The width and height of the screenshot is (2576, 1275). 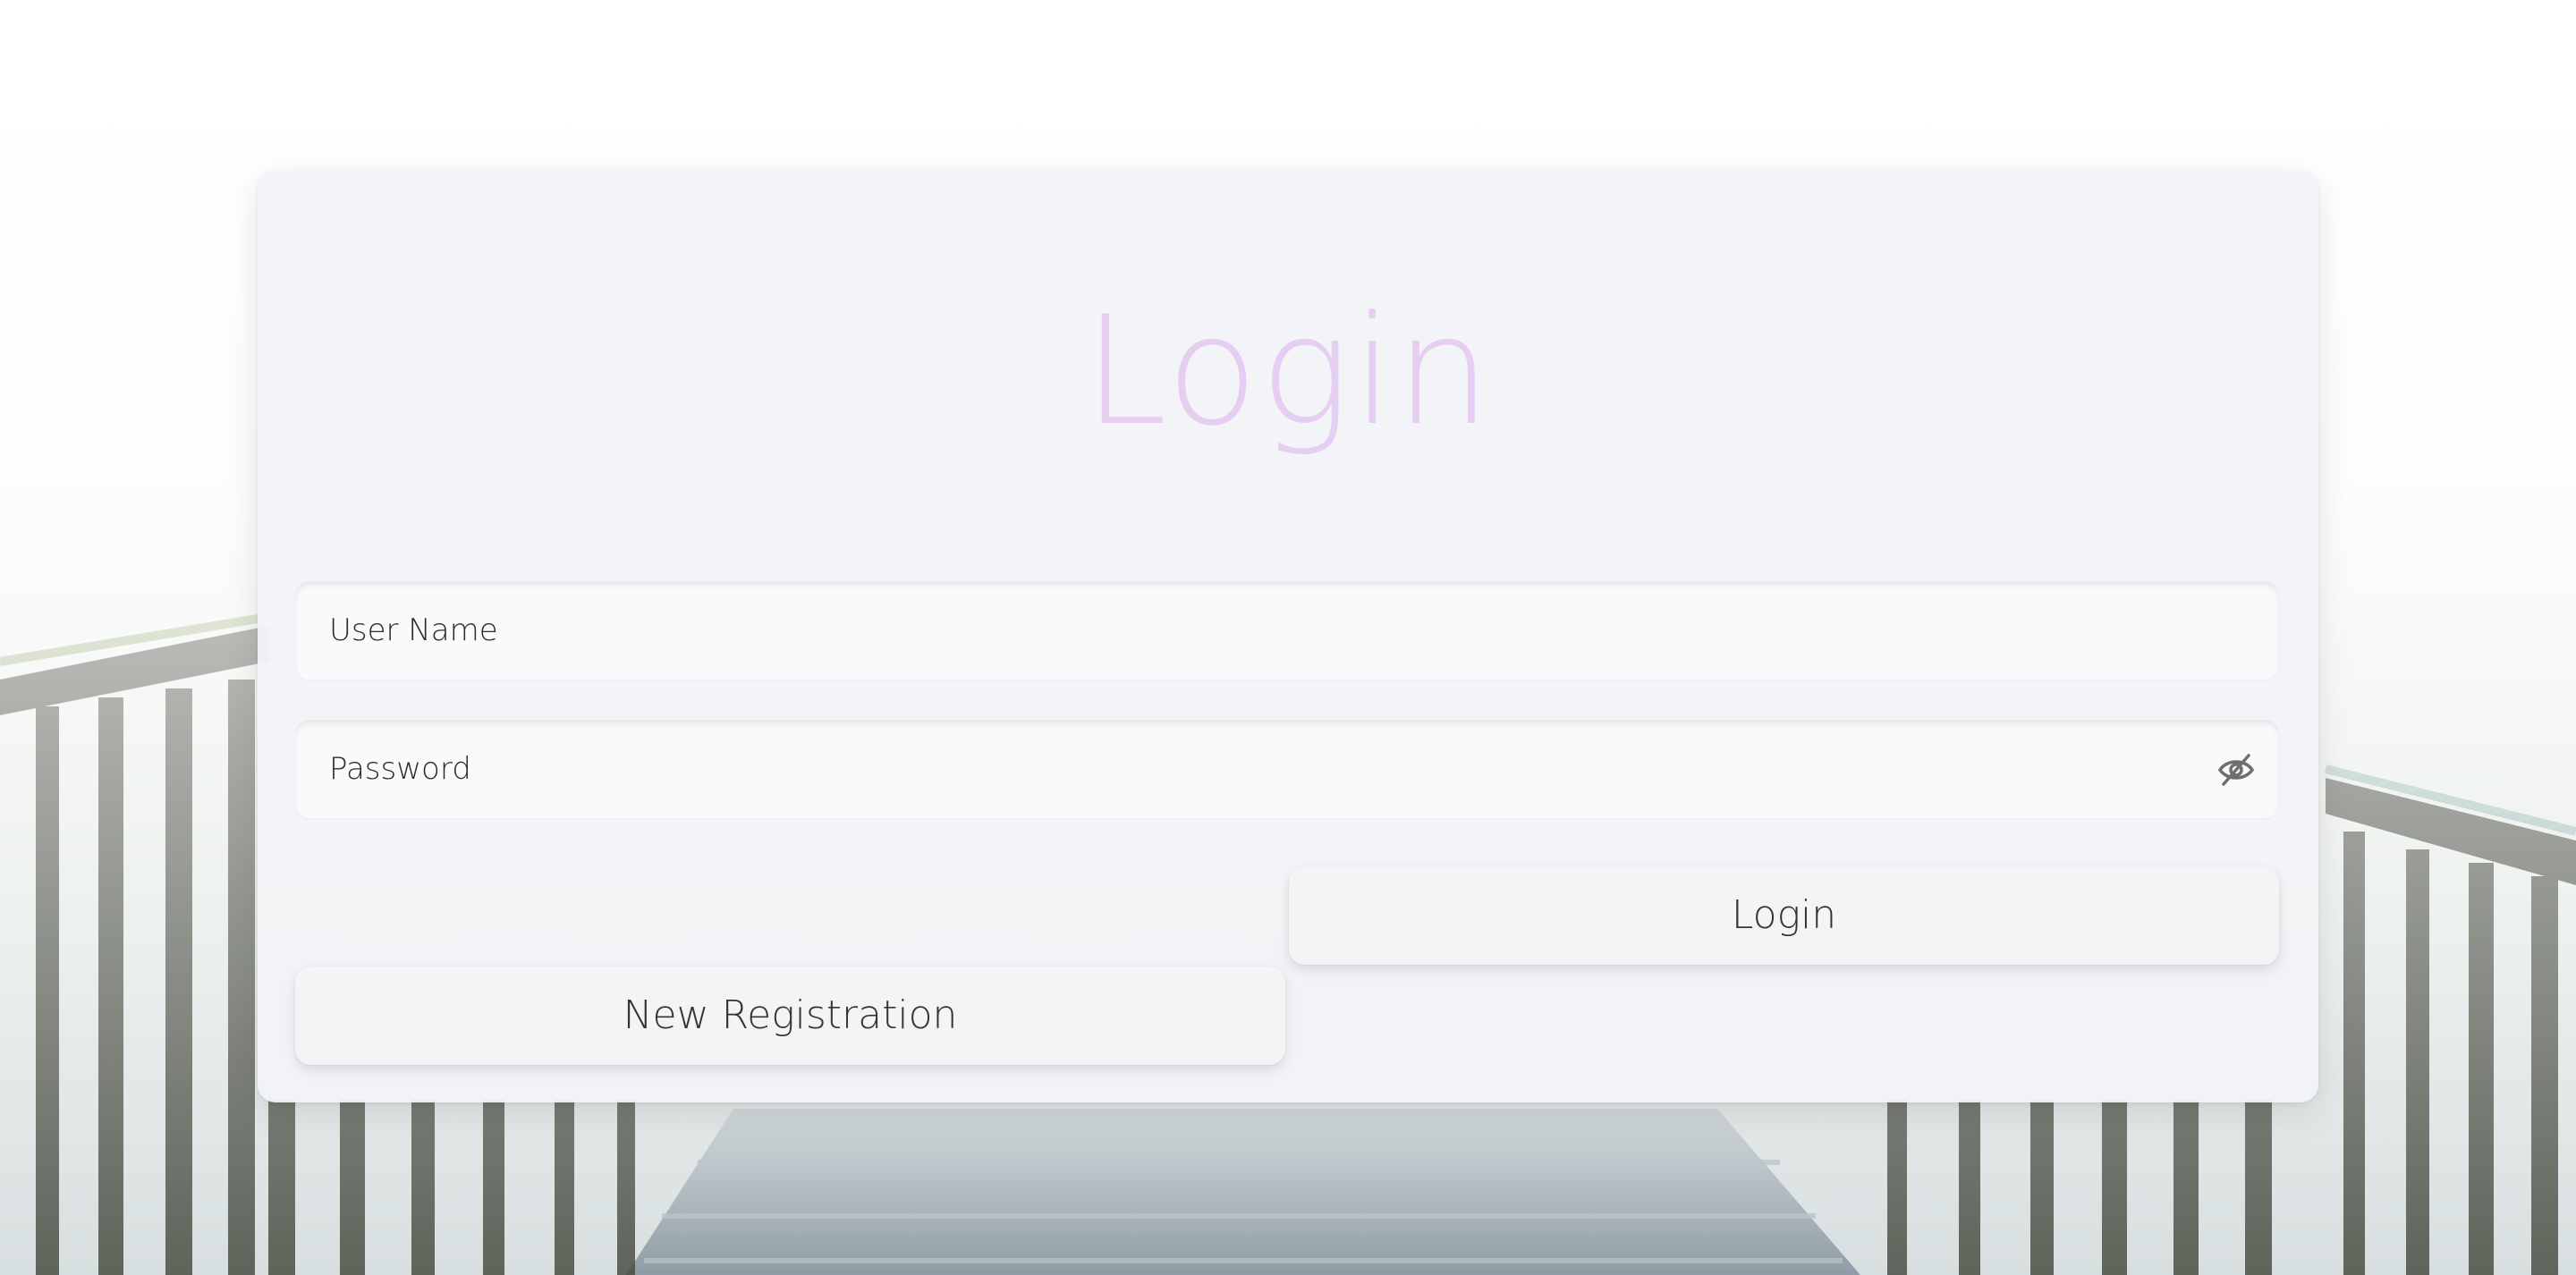 I want to click on login-button: Login, so click(x=1784, y=915).